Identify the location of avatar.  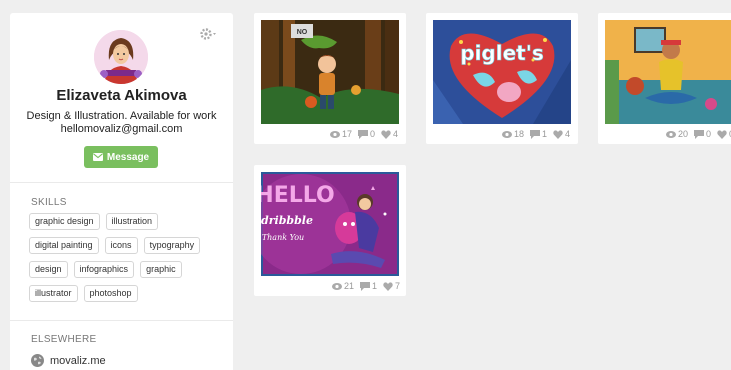
(121, 57).